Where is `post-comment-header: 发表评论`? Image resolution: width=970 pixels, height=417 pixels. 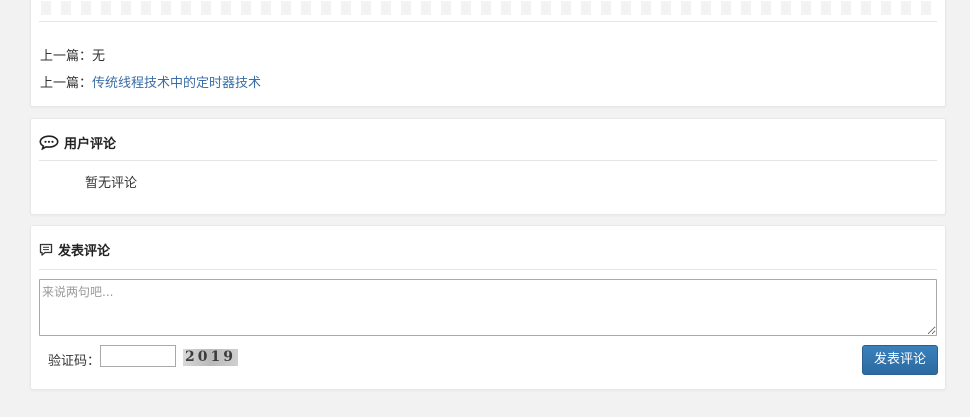
post-comment-header: 发表评论 is located at coordinates (74, 249).